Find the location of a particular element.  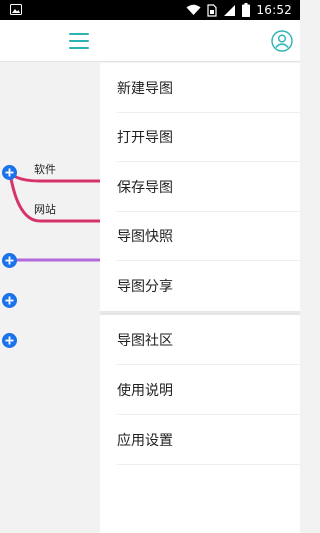

menu-item-open-map: 打开导图 is located at coordinates (200, 137).